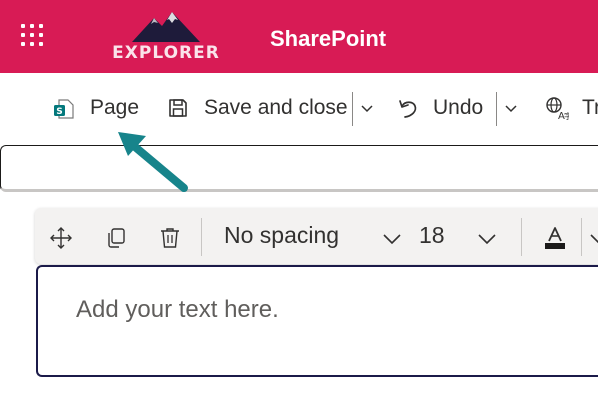 The width and height of the screenshot is (598, 400). What do you see at coordinates (299, 168) in the screenshot?
I see `title-area` at bounding box center [299, 168].